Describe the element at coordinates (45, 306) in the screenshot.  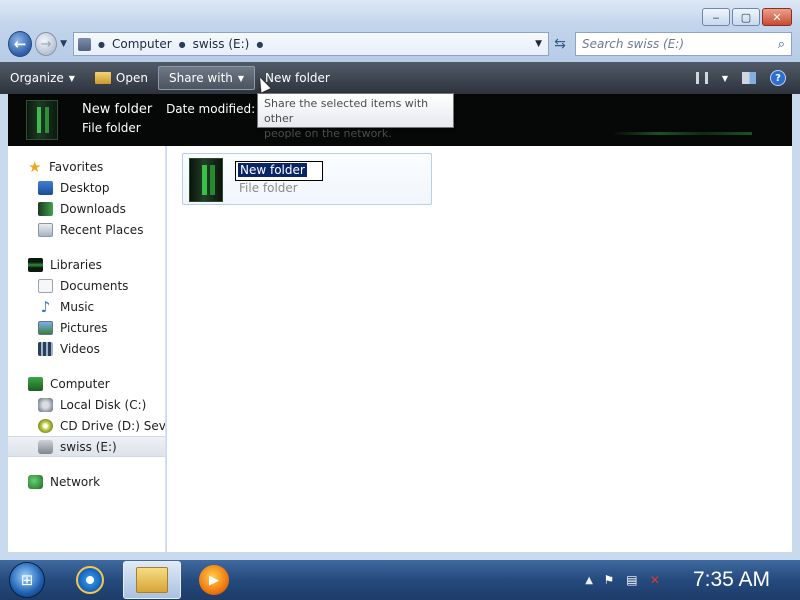
I see `music-note-icon: ♪` at that location.